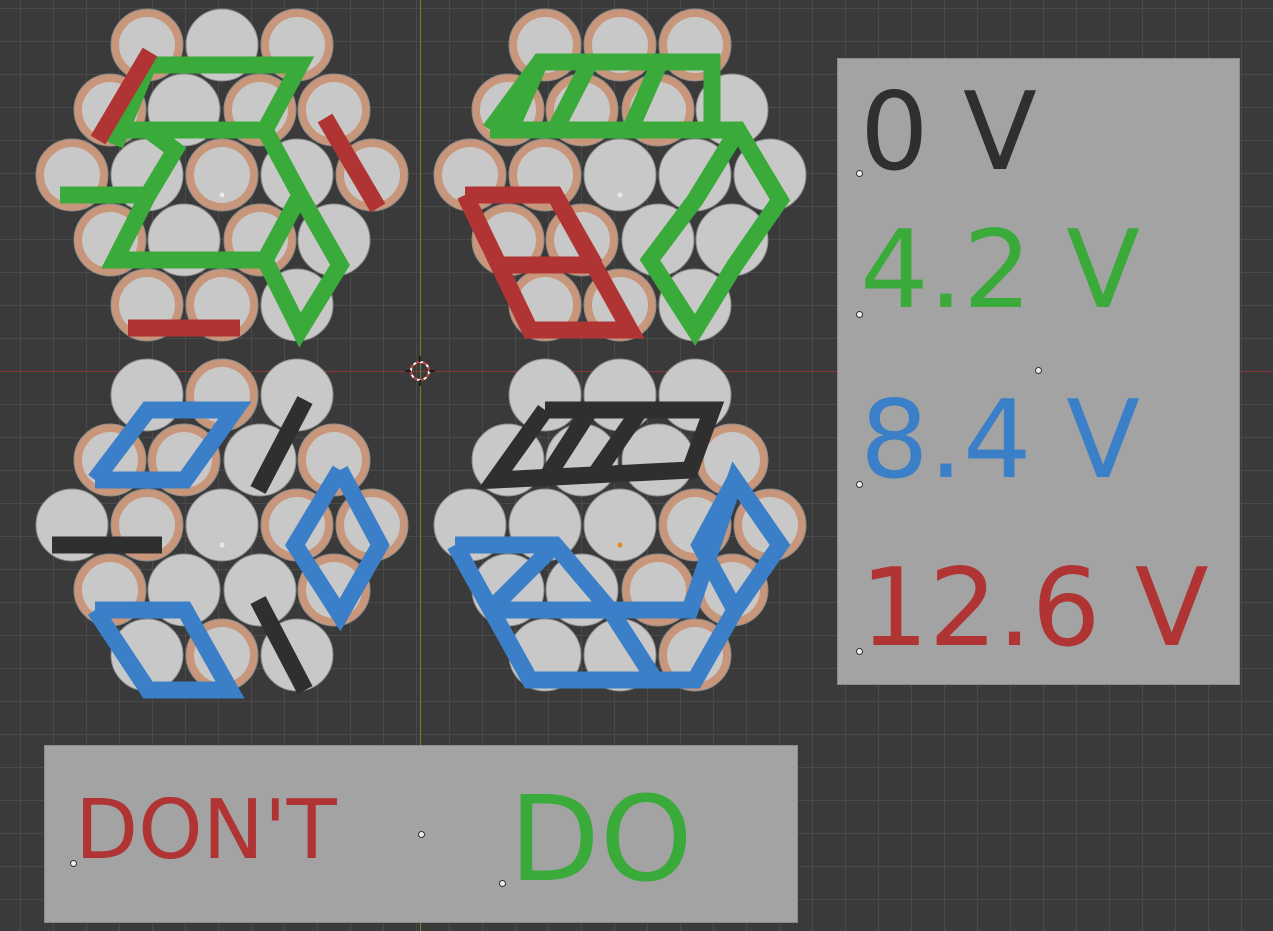  What do you see at coordinates (206, 830) in the screenshot?
I see `dont-label: DON'T` at bounding box center [206, 830].